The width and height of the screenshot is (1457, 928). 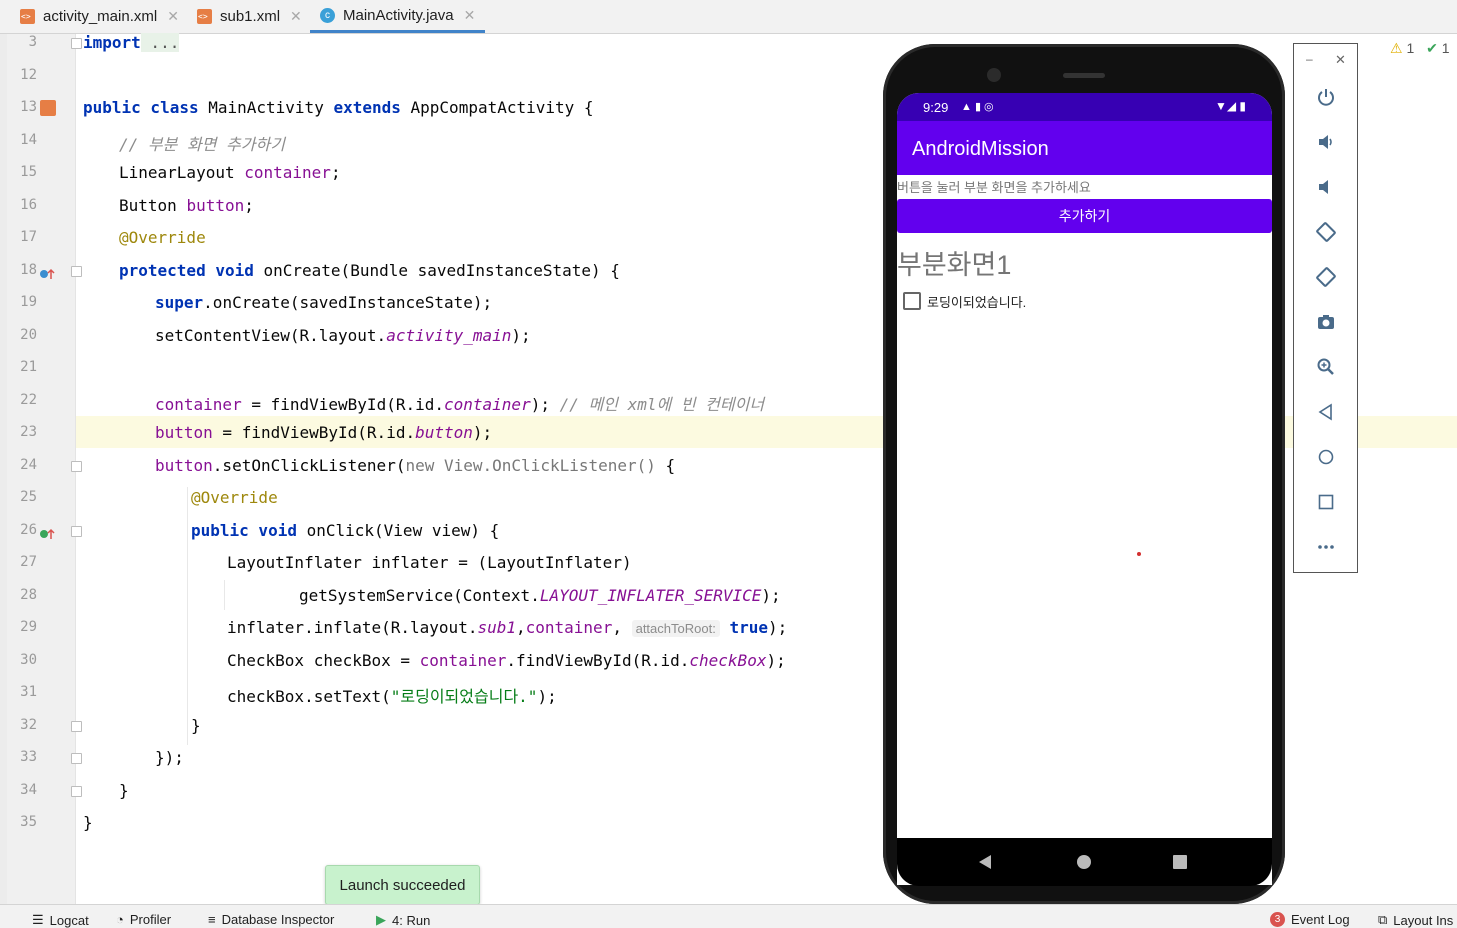 I want to click on code-line-33: });, so click(x=133, y=757).